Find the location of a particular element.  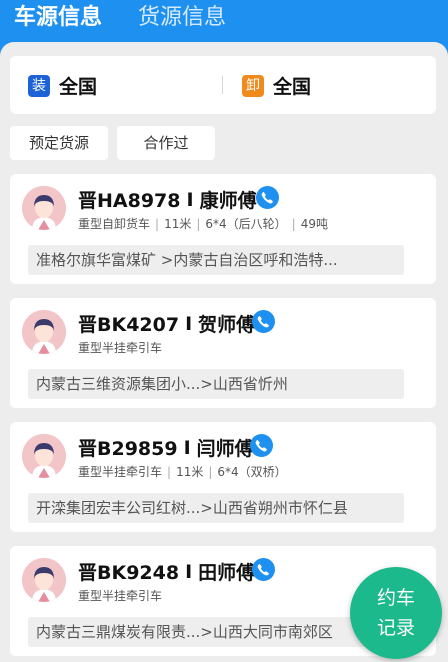

load-location: 装 全国 is located at coordinates (62, 85).